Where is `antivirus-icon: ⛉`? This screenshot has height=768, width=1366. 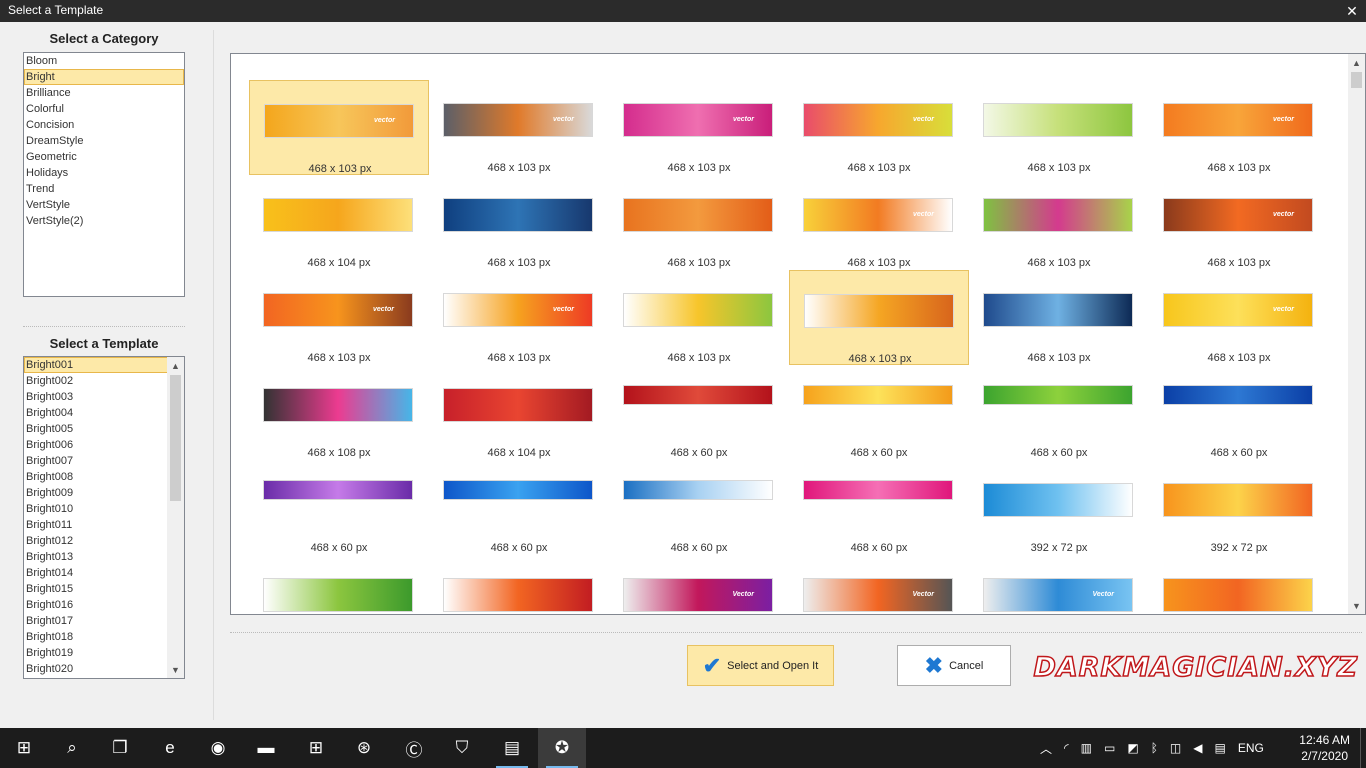 antivirus-icon: ⛉ is located at coordinates (462, 748).